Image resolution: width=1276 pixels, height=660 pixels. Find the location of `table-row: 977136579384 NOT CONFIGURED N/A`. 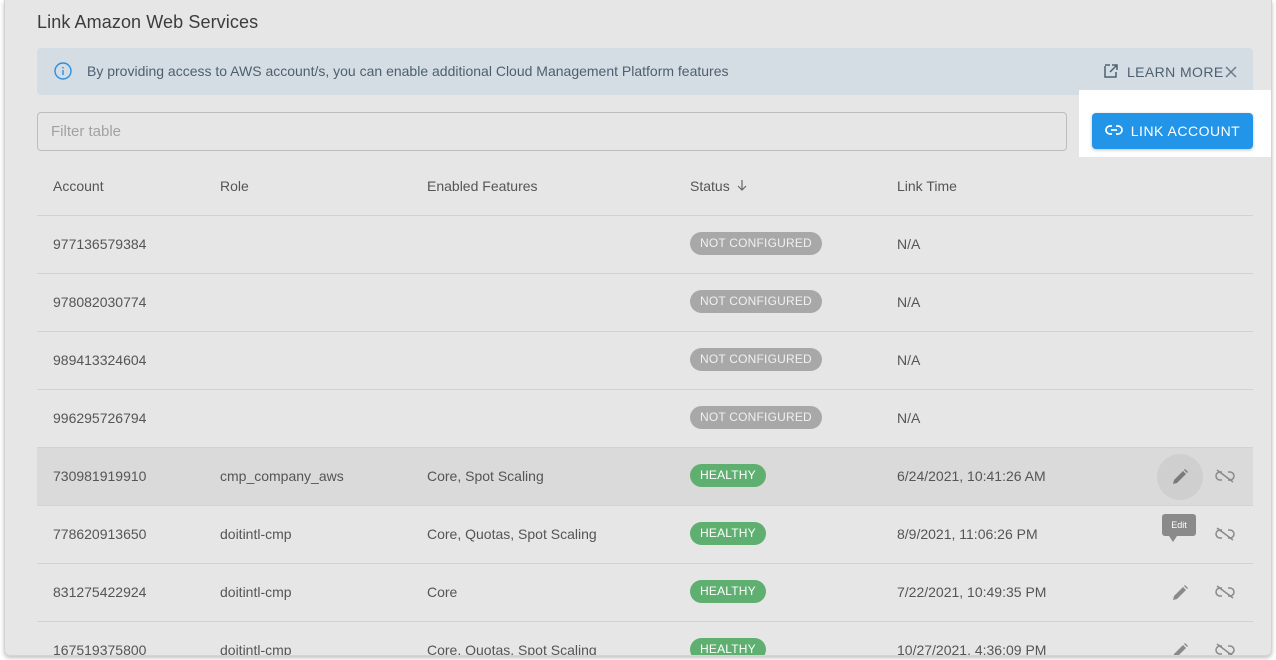

table-row: 977136579384 NOT CONFIGURED N/A is located at coordinates (645, 245).